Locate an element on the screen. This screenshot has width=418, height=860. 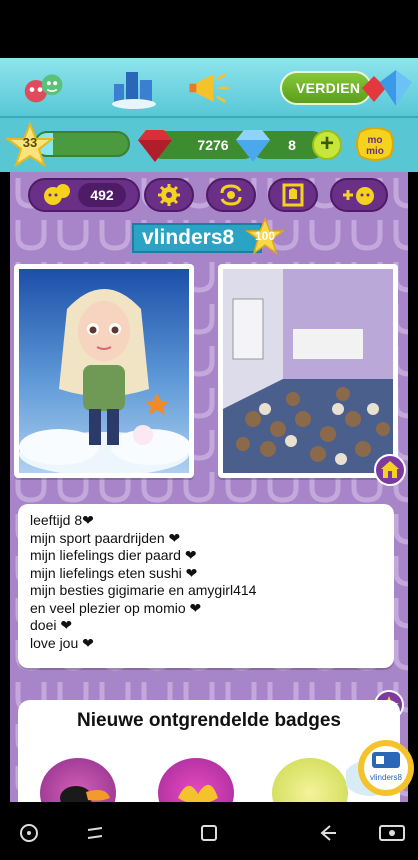
city-icon is located at coordinates (134, 88).